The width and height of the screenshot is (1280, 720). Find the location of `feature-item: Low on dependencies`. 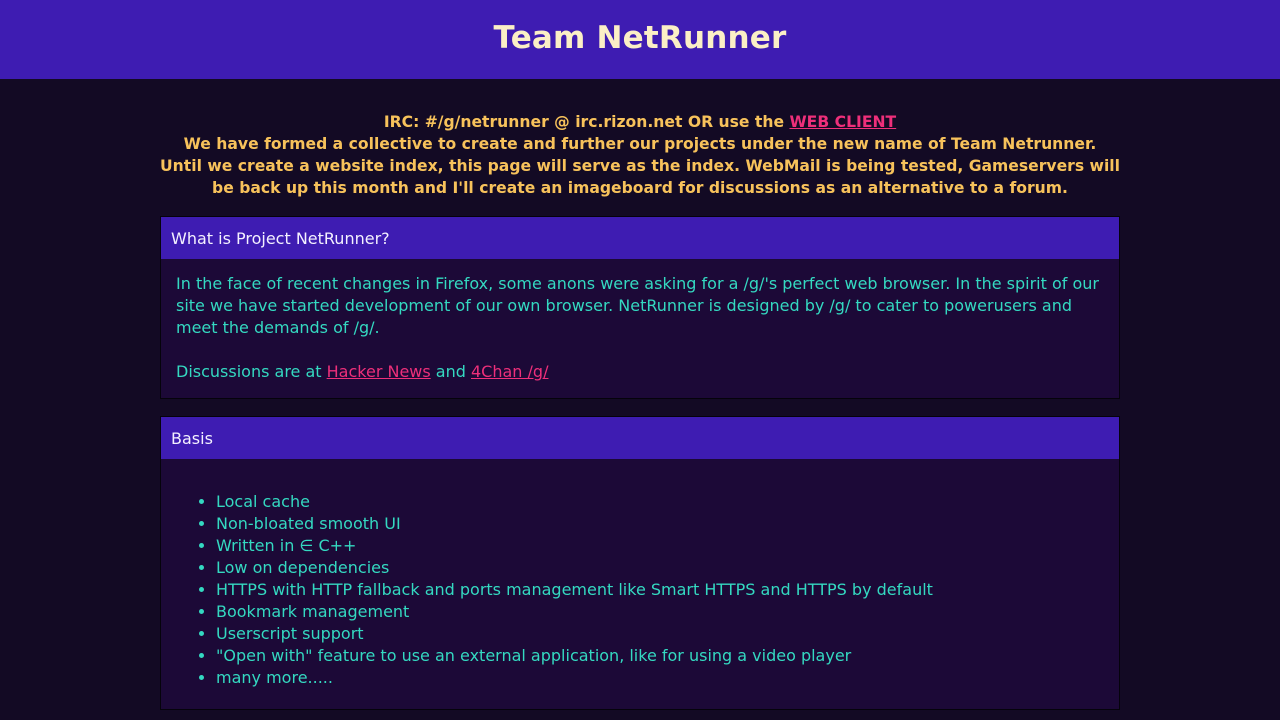

feature-item: Low on dependencies is located at coordinates (660, 568).